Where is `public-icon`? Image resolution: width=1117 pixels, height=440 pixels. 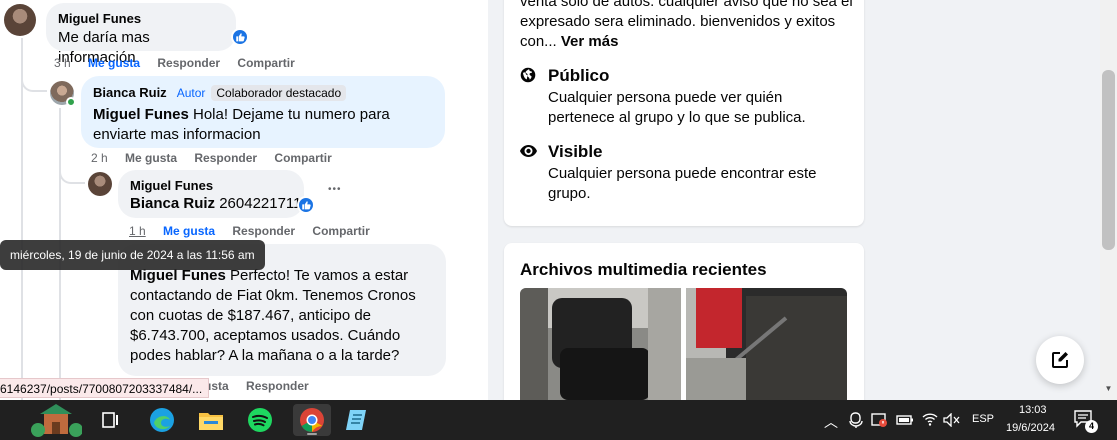 public-icon is located at coordinates (528, 77).